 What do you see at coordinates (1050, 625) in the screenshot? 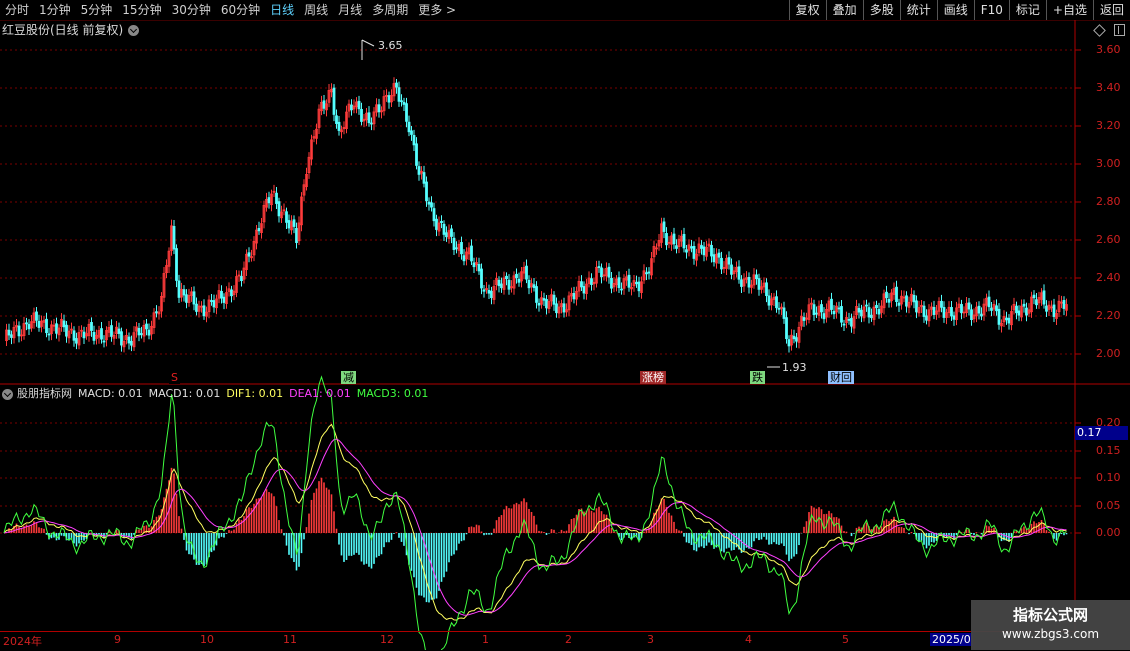
I see `watermark: 指标公式网 www.zbgs3.com` at bounding box center [1050, 625].